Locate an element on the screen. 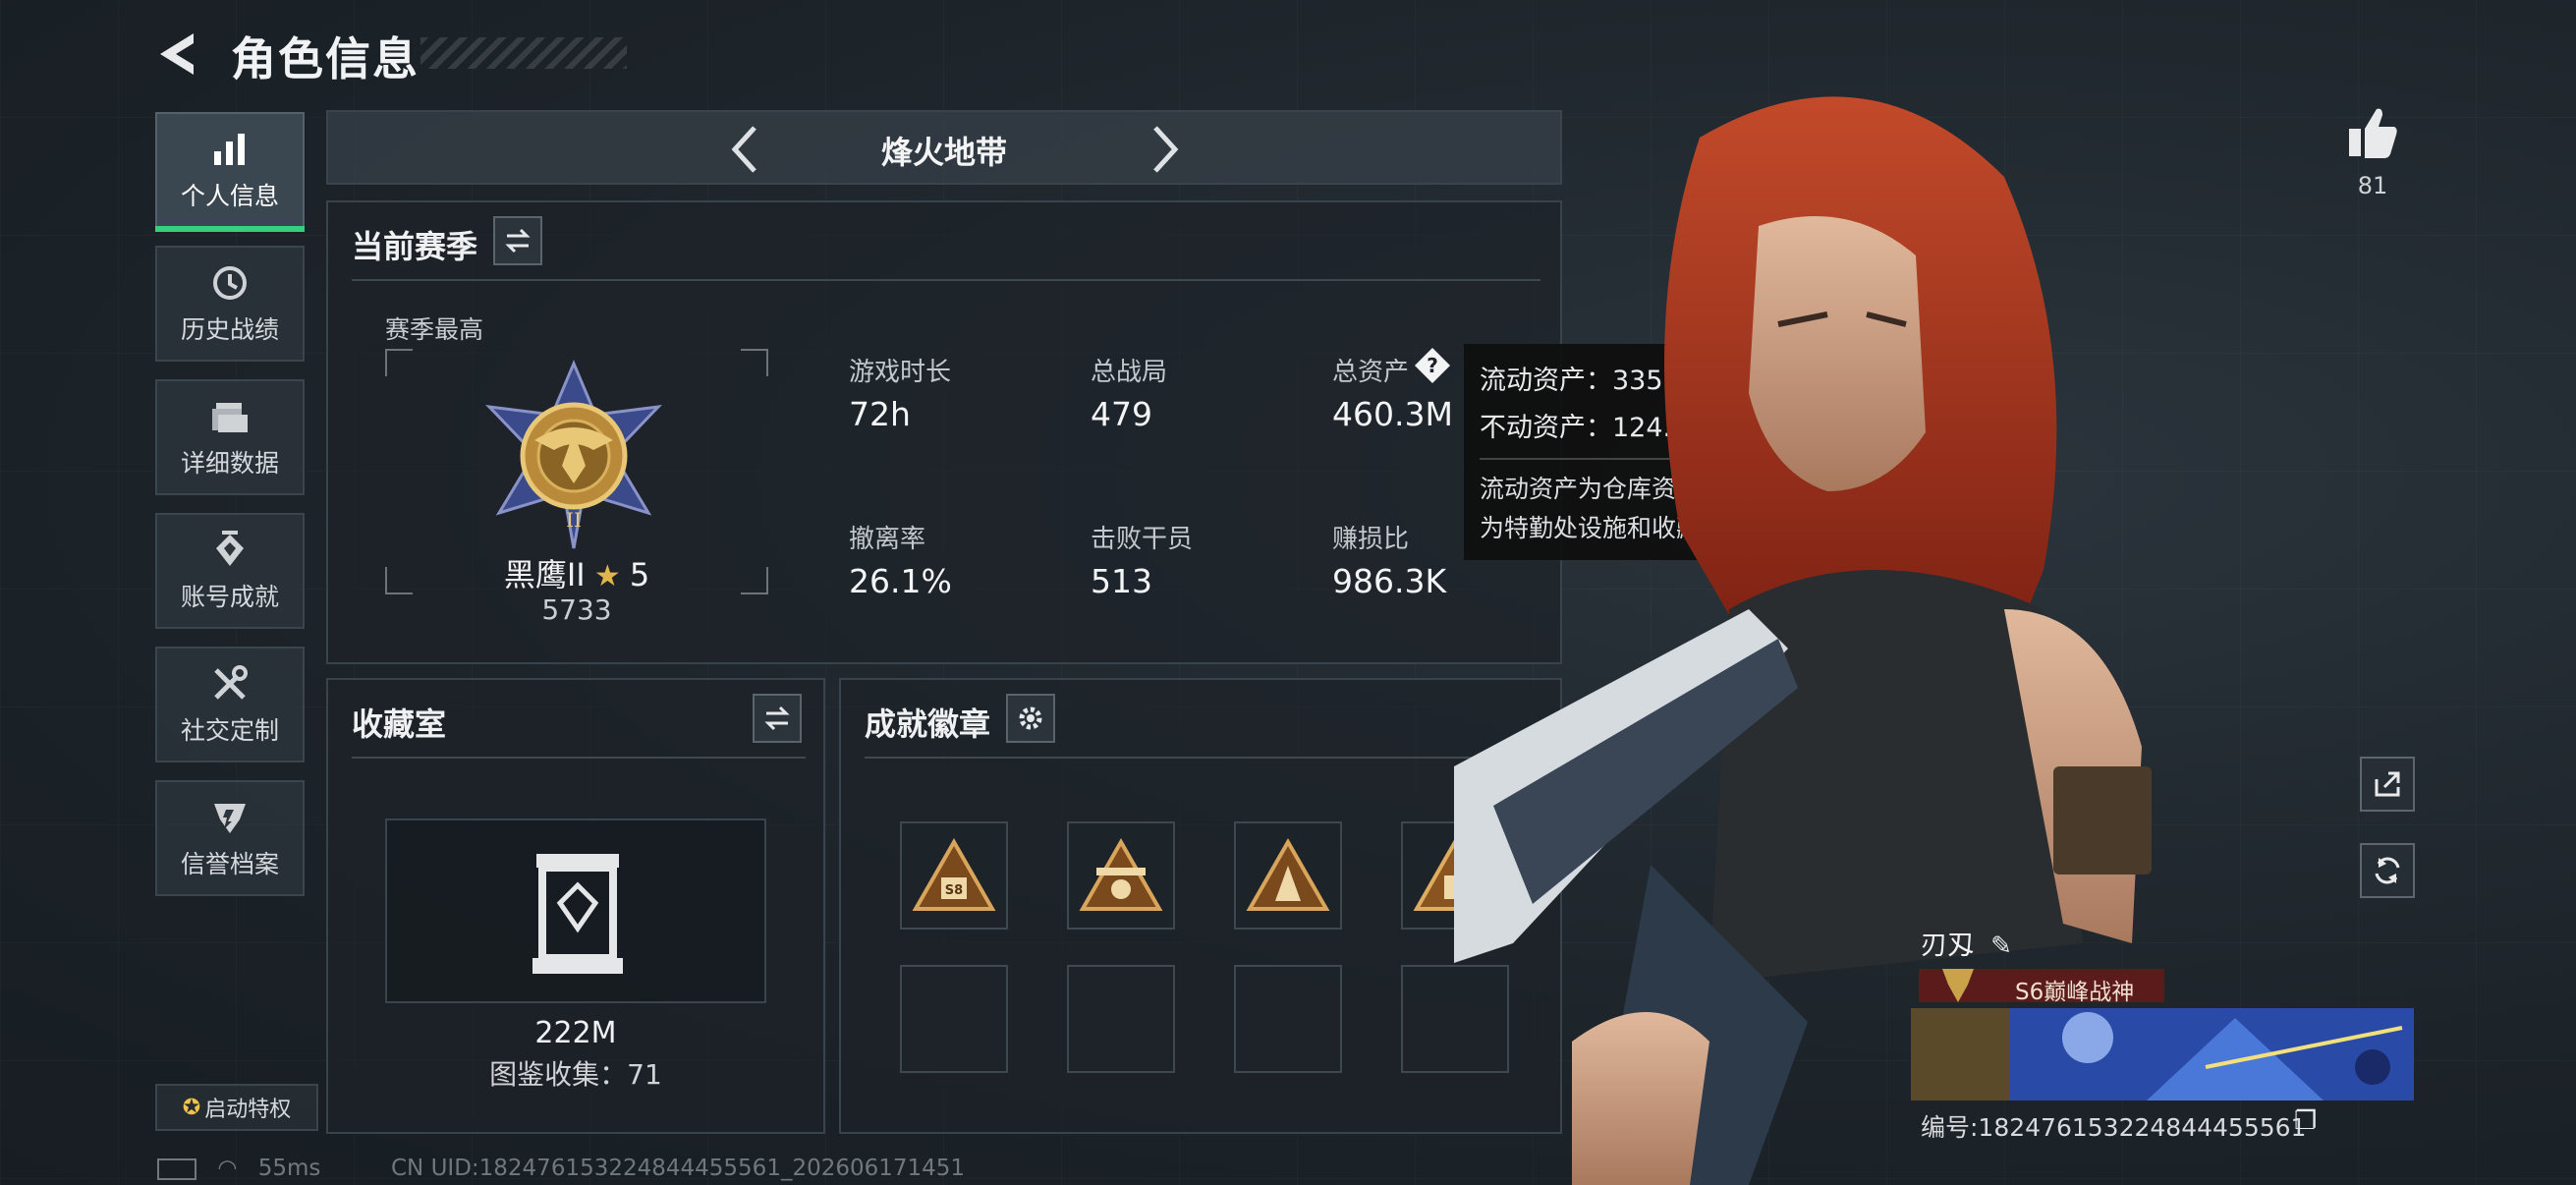 The width and height of the screenshot is (2576, 1185). season-best-label: 赛季最高 is located at coordinates (434, 329).